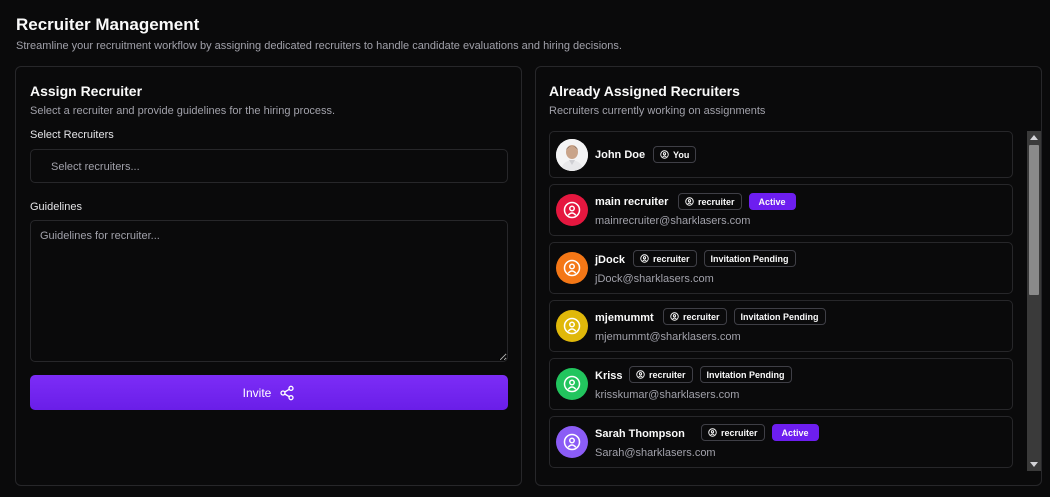 The image size is (1050, 497). What do you see at coordinates (609, 376) in the screenshot?
I see `recruiter-name: Kriss` at bounding box center [609, 376].